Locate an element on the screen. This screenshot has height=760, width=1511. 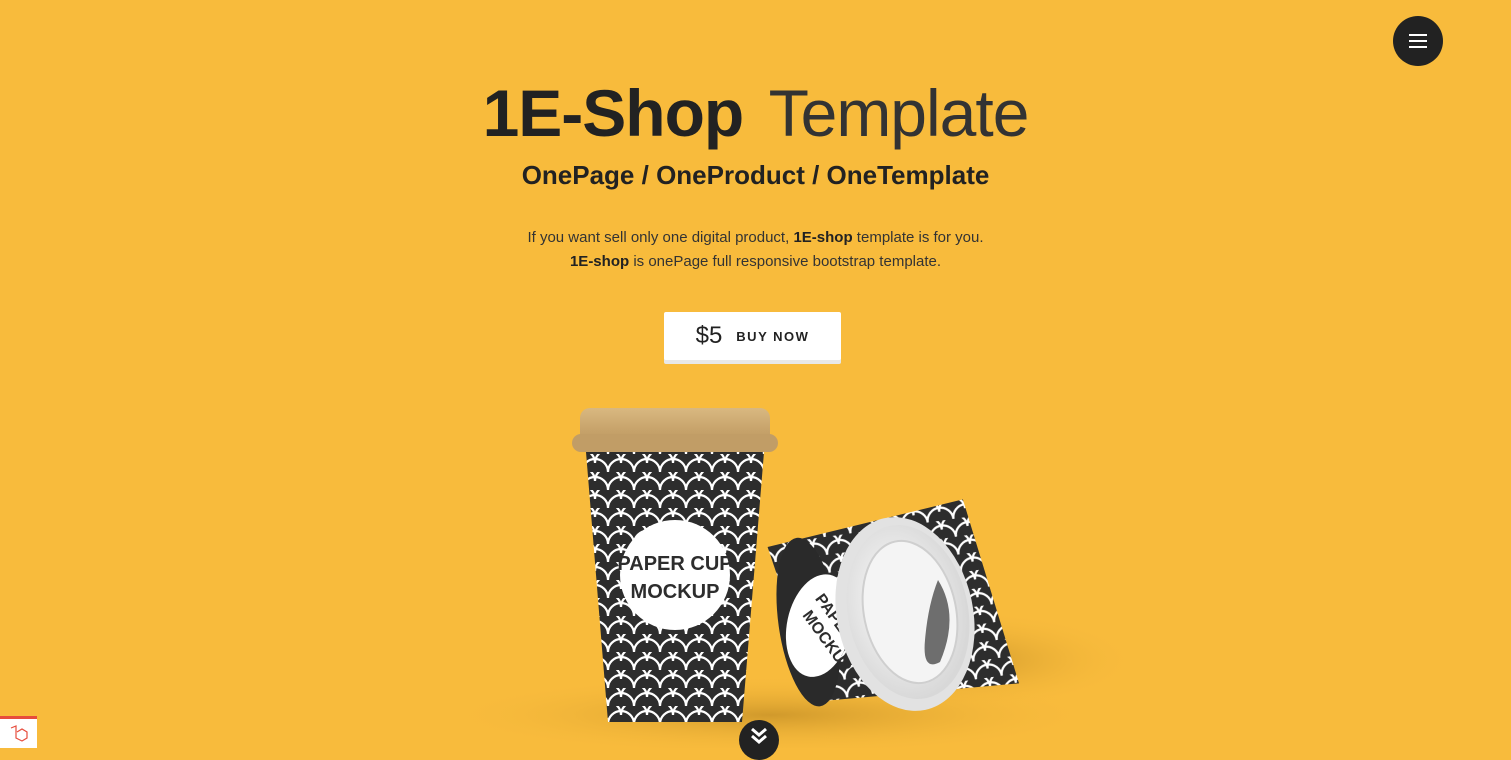
laravel-logo-icon is located at coordinates (19, 733).